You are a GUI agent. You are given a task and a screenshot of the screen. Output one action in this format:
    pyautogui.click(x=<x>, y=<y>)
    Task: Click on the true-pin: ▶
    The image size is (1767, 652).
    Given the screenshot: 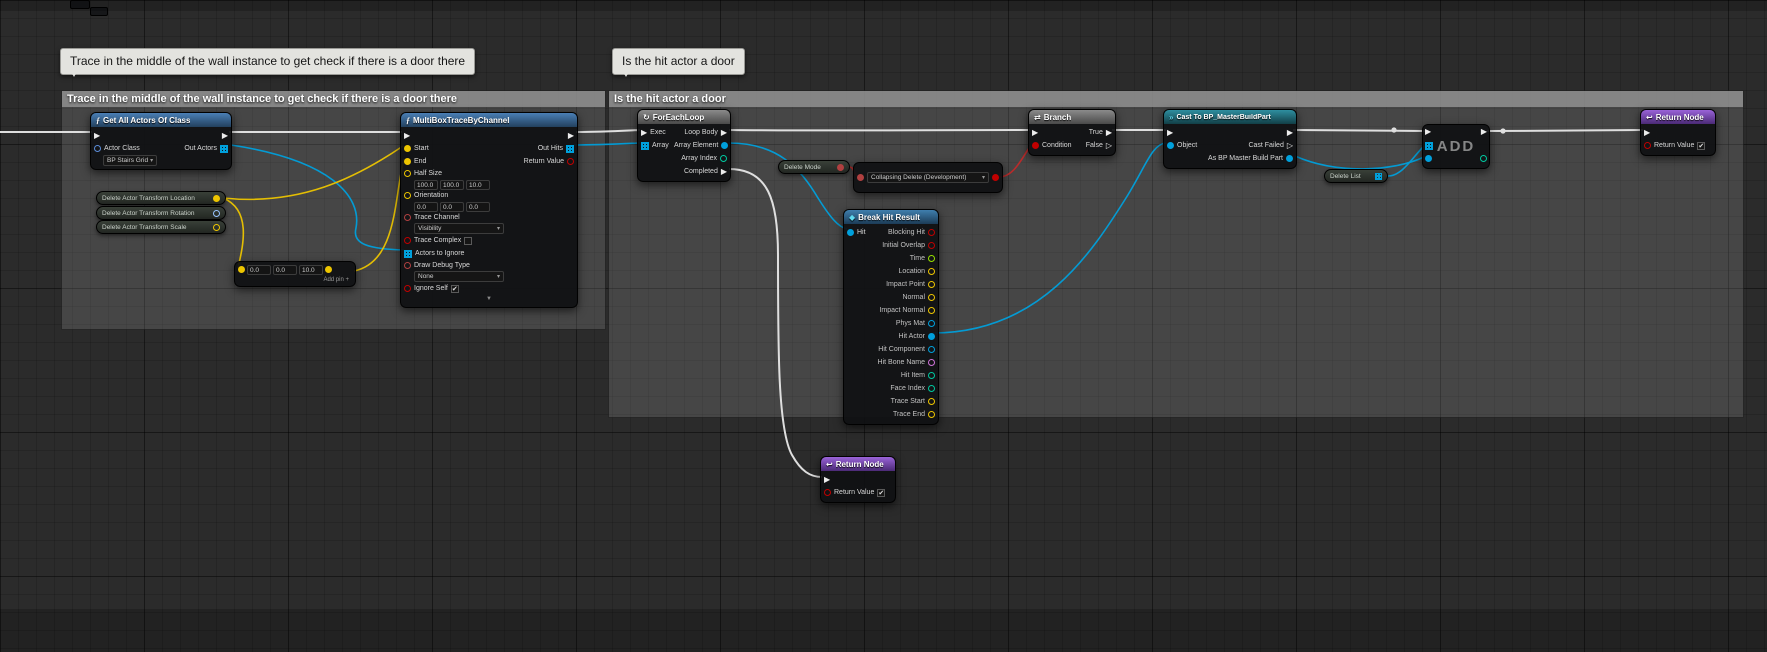 What is the action you would take?
    pyautogui.click(x=1109, y=132)
    